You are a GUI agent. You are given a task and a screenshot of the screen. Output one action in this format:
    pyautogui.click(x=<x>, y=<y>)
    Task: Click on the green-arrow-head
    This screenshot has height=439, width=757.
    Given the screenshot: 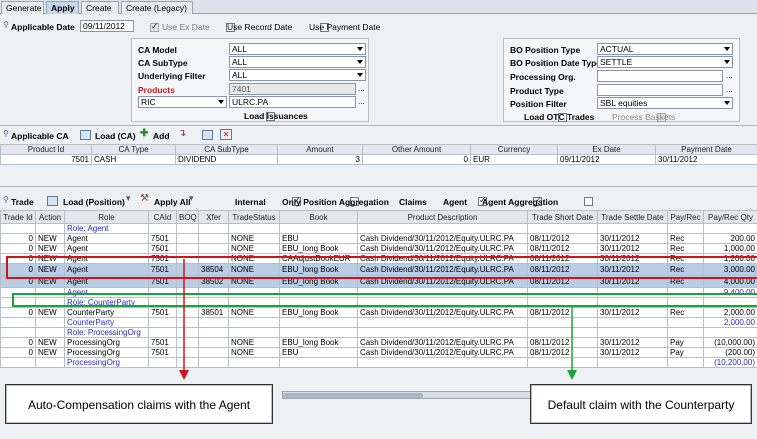 What is the action you would take?
    pyautogui.click(x=572, y=375)
    